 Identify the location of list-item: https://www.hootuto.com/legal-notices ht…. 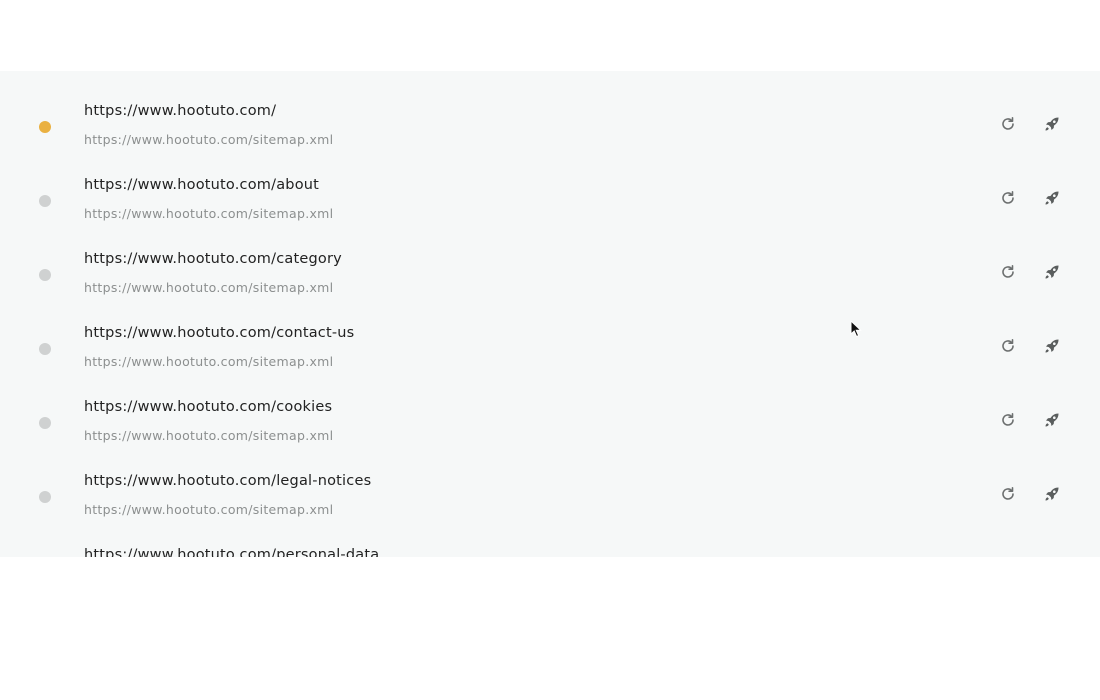
(550, 479).